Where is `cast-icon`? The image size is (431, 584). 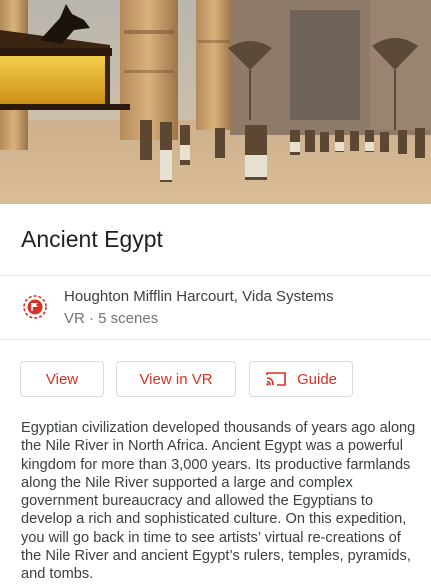 cast-icon is located at coordinates (276, 379).